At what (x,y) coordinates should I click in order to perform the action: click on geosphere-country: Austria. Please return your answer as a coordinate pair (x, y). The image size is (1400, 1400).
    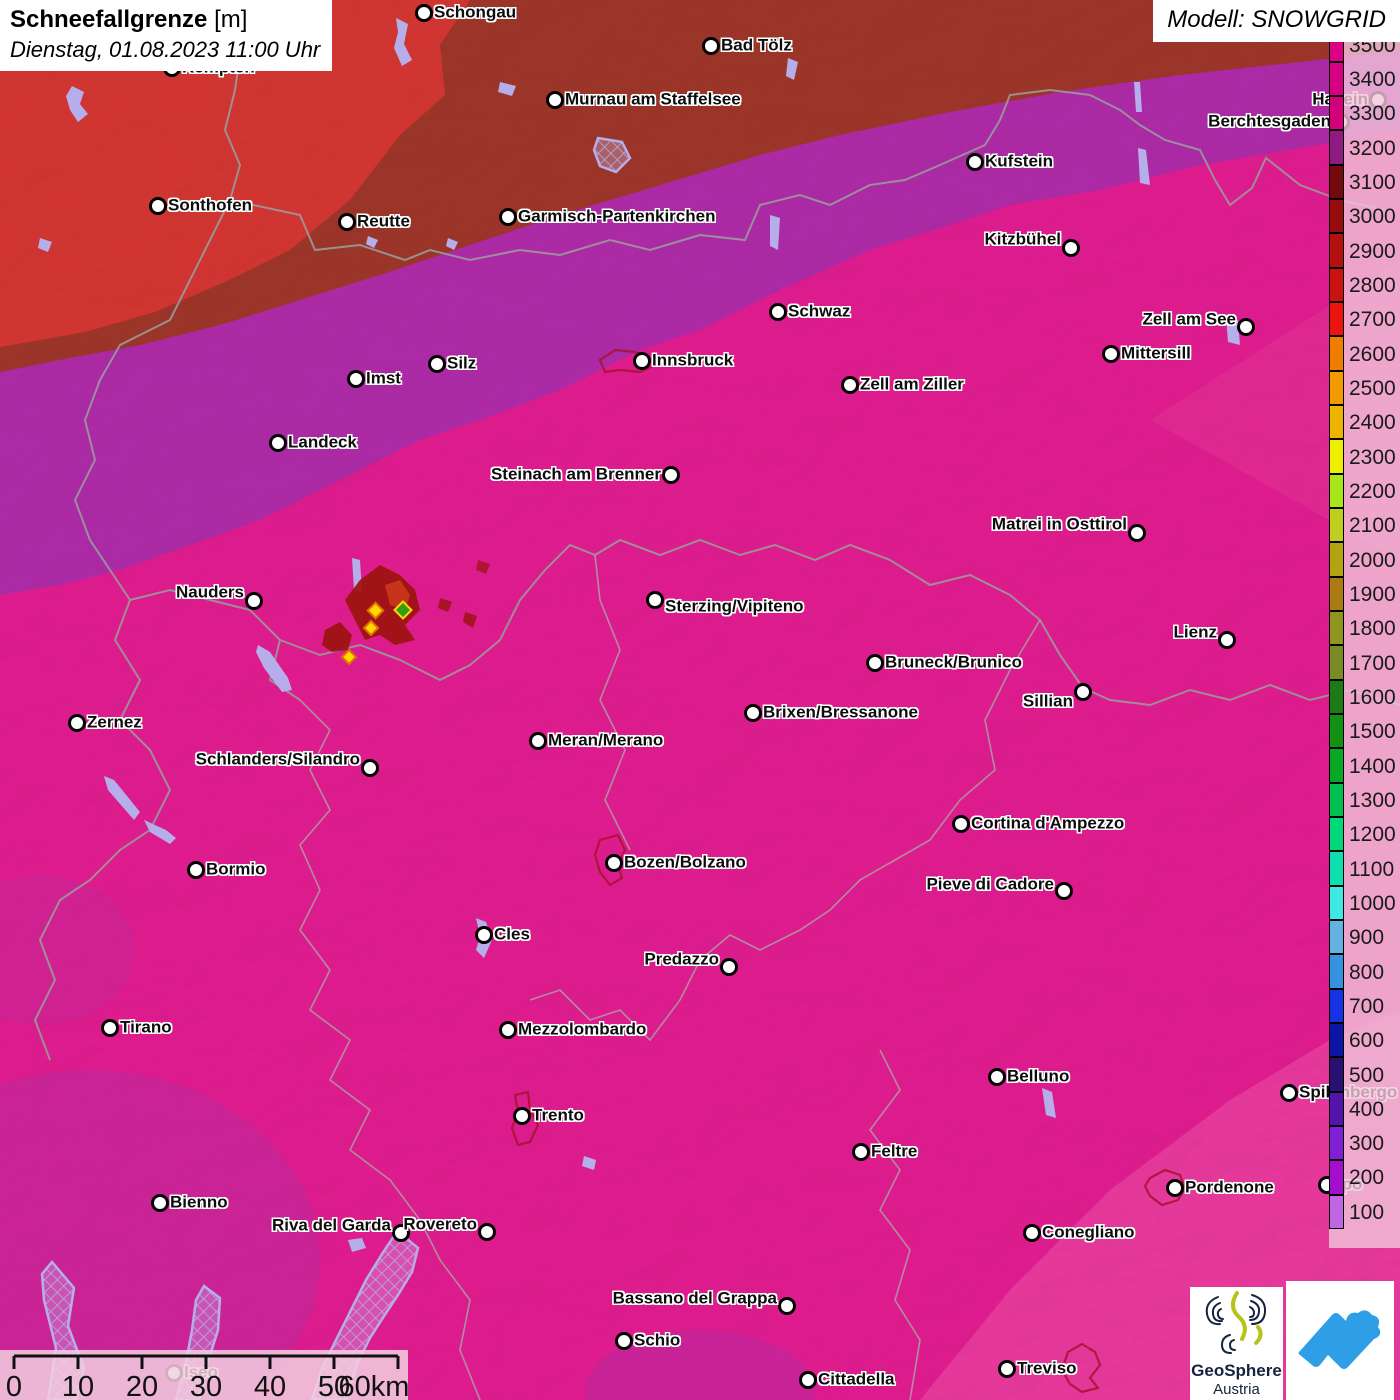
    Looking at the image, I should click on (1236, 1389).